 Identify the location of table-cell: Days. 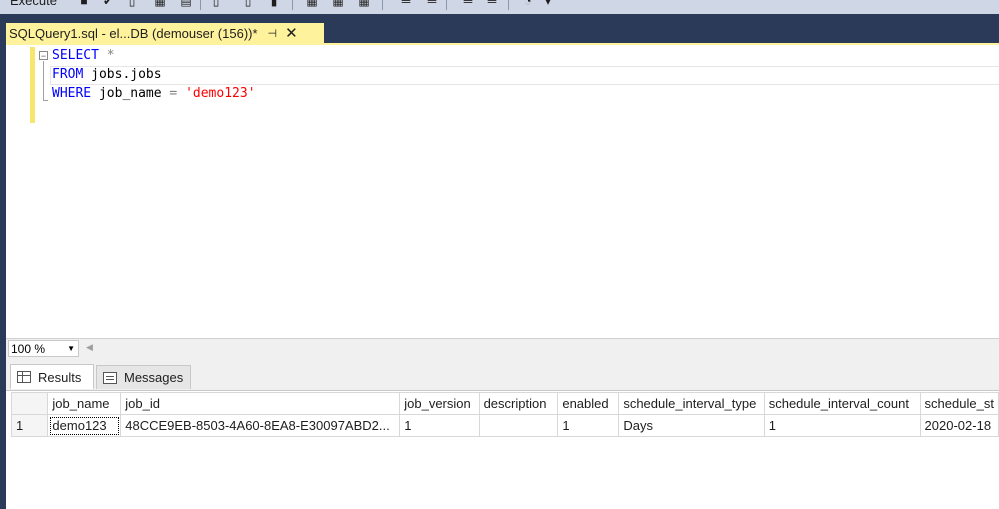
(691, 425).